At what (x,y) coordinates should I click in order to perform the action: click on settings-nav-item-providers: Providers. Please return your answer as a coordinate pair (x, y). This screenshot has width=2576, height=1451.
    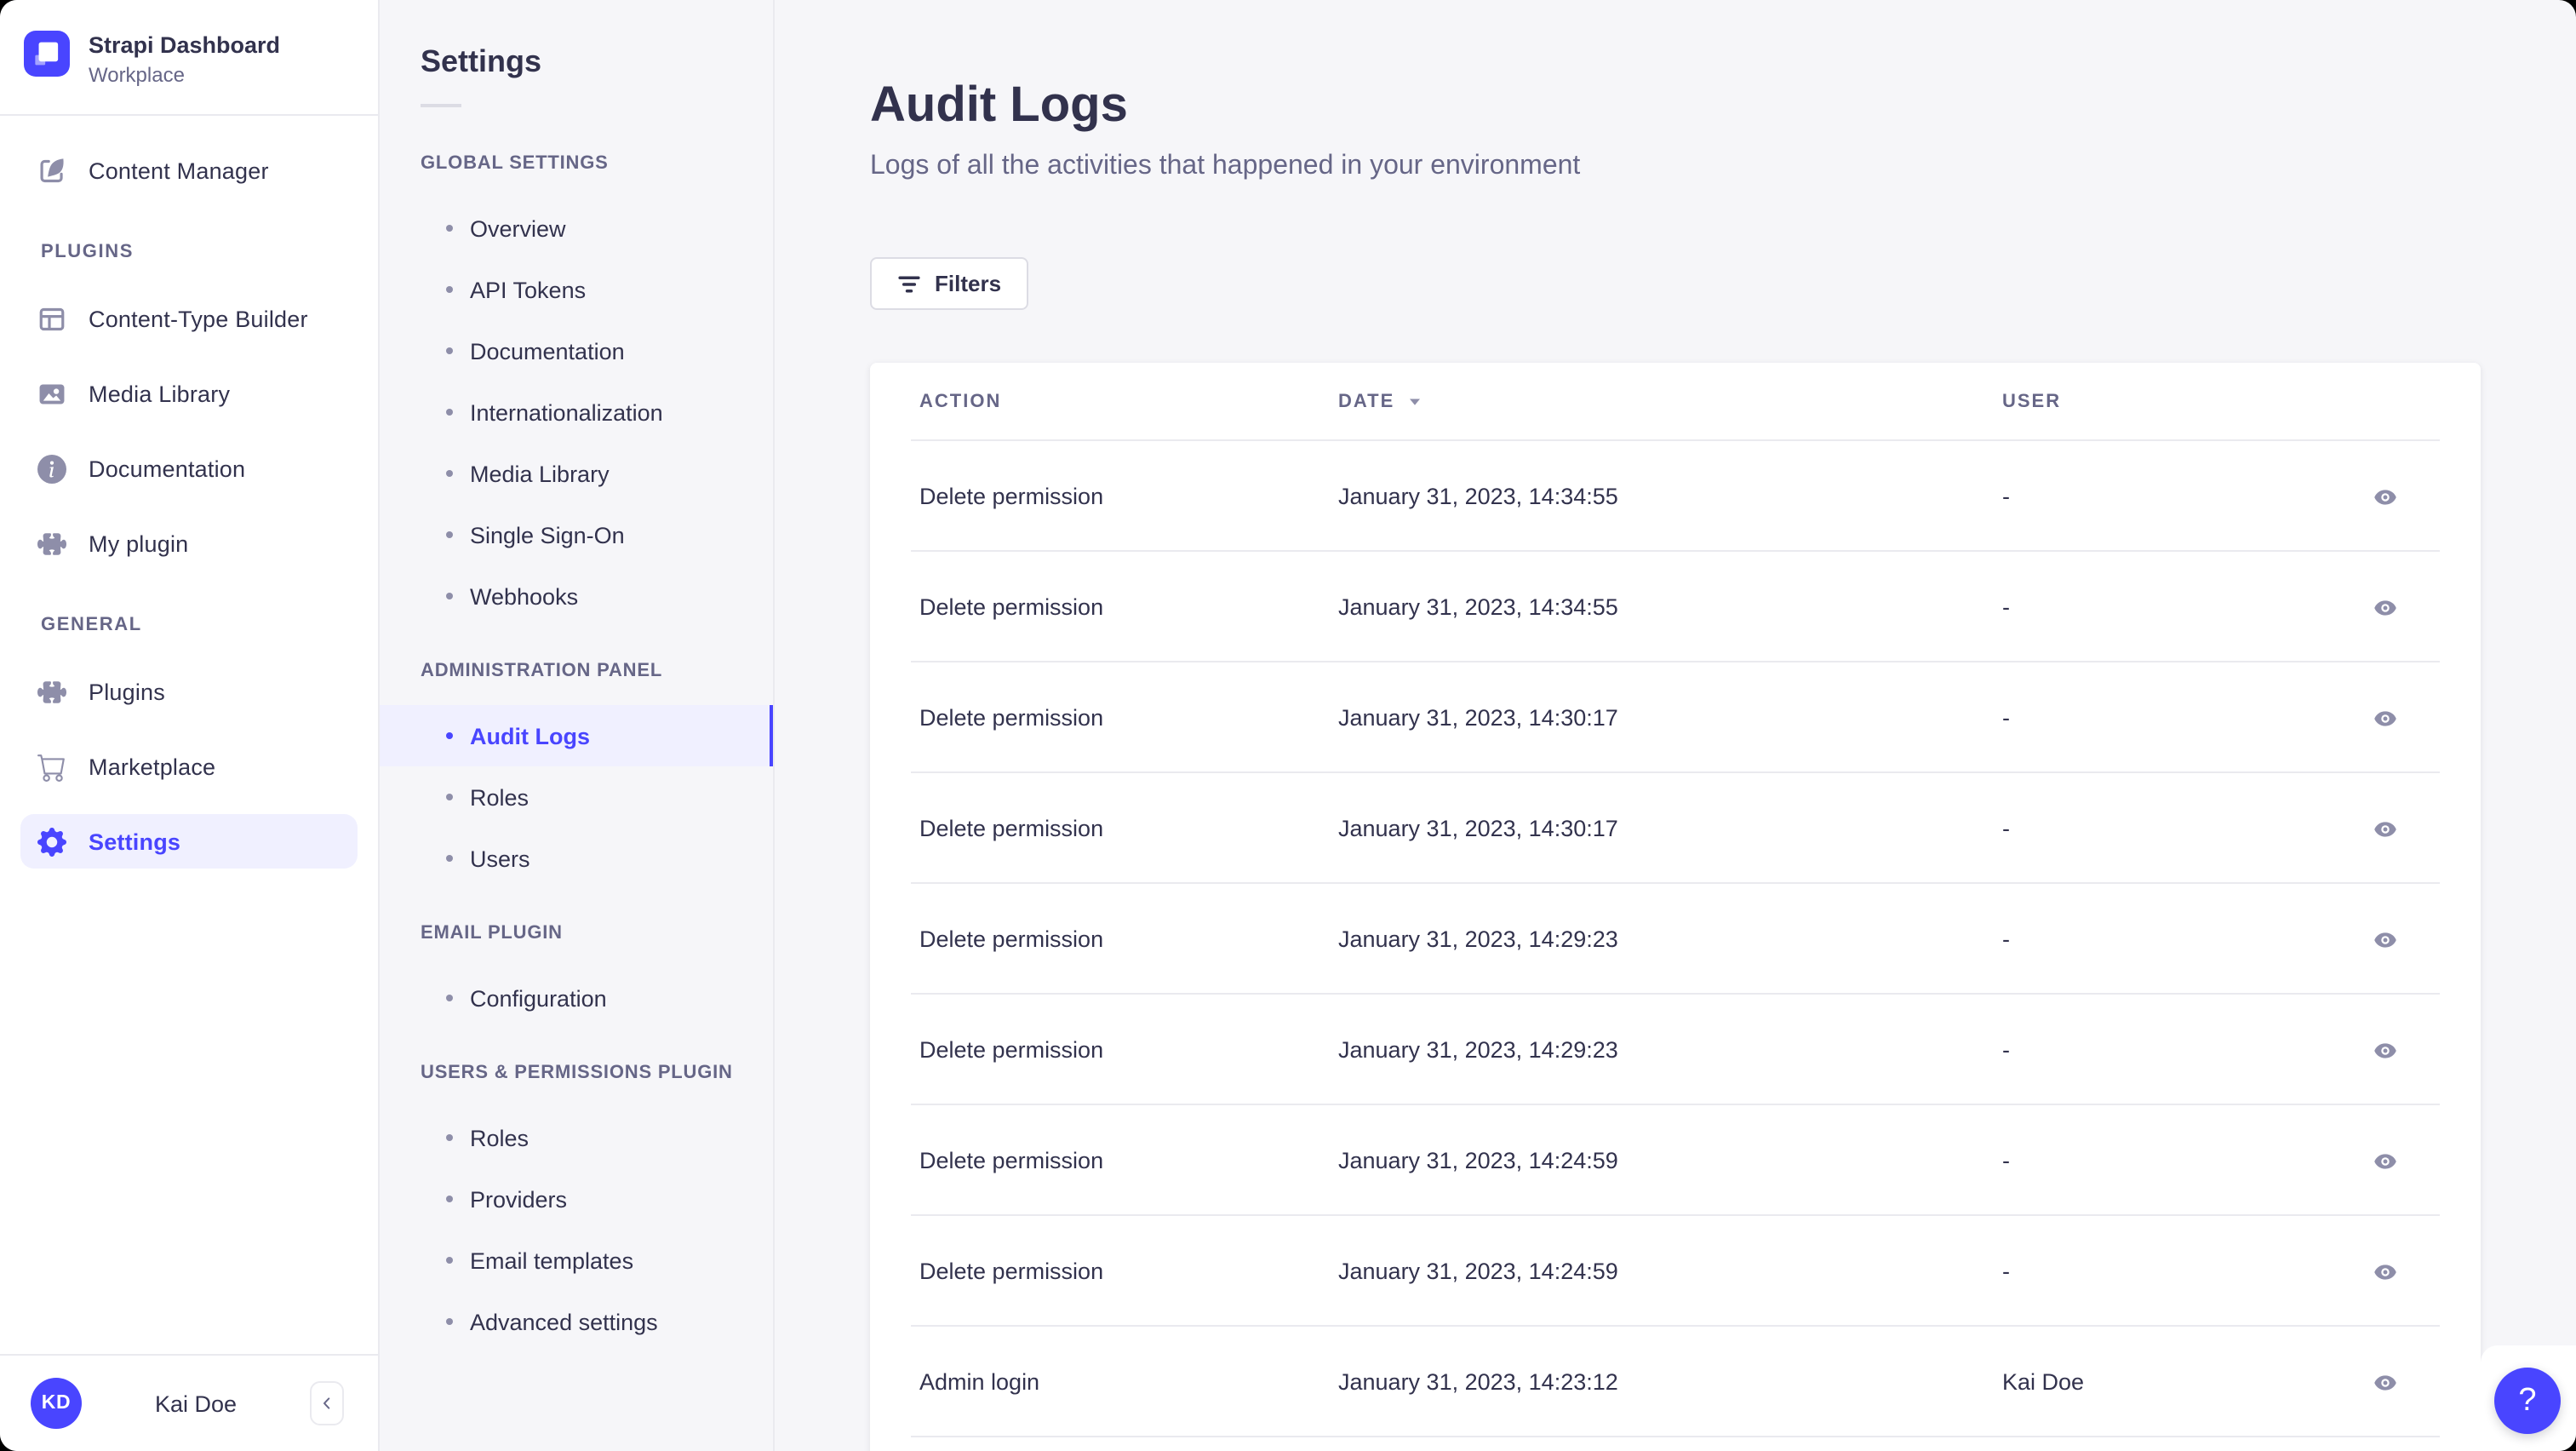
    Looking at the image, I should click on (576, 1199).